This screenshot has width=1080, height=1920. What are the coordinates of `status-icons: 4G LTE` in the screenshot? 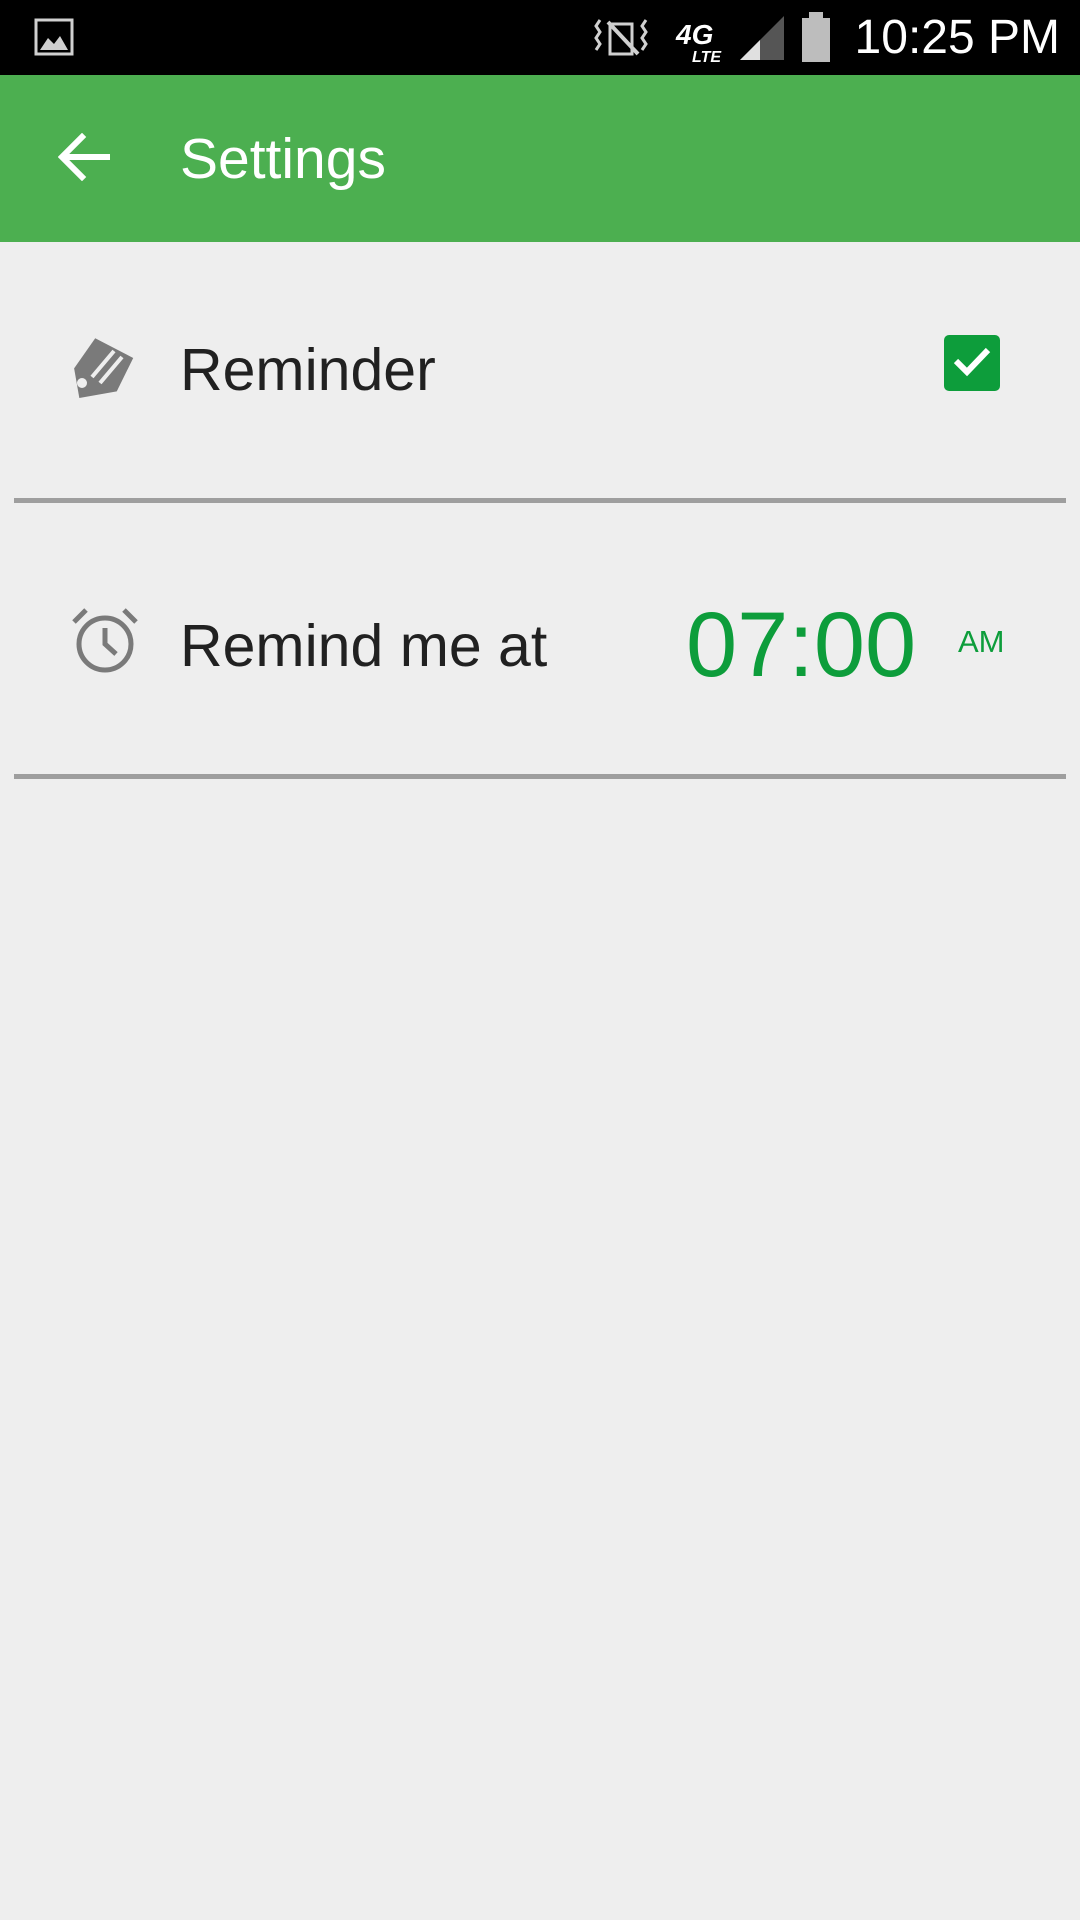 It's located at (717, 38).